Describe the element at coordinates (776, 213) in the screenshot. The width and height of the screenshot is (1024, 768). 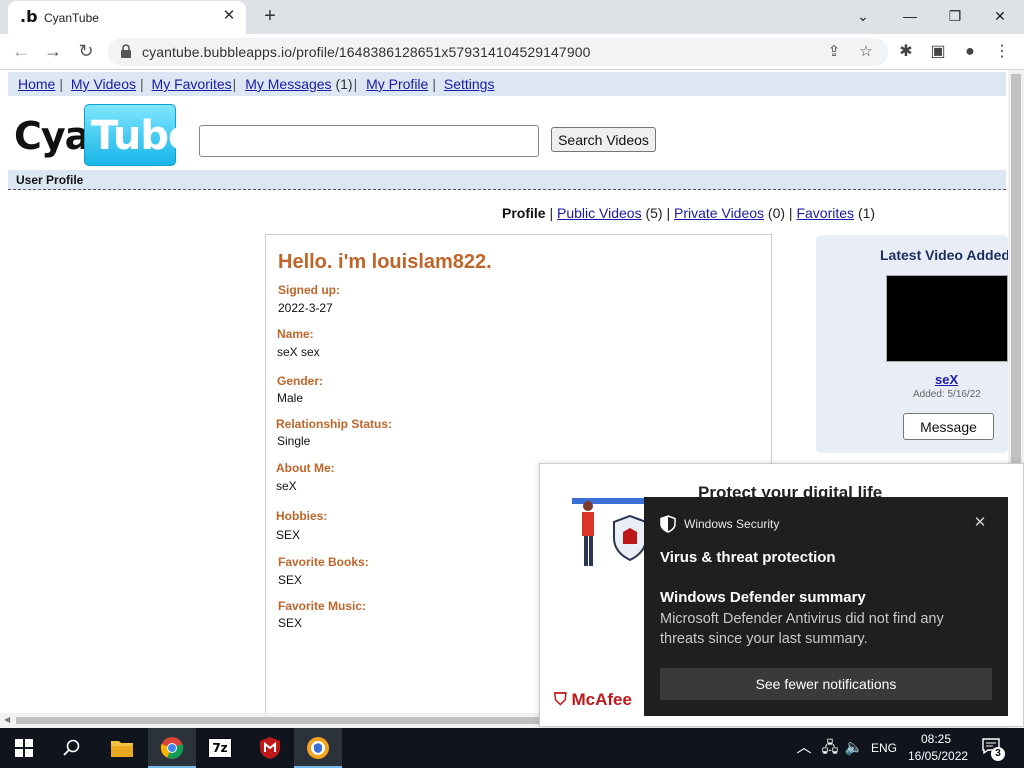
I see `private-videos-count: (0)` at that location.